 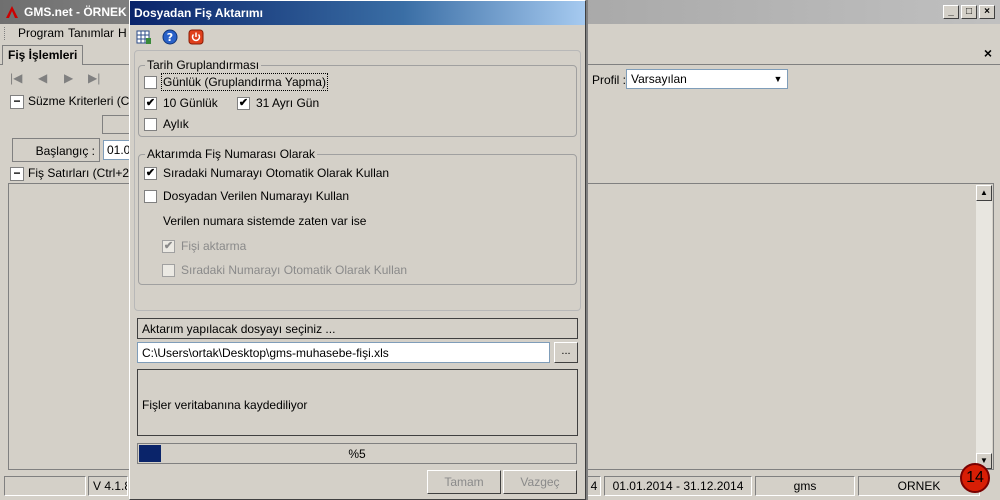 I want to click on menu-program: Program, so click(x=41, y=33).